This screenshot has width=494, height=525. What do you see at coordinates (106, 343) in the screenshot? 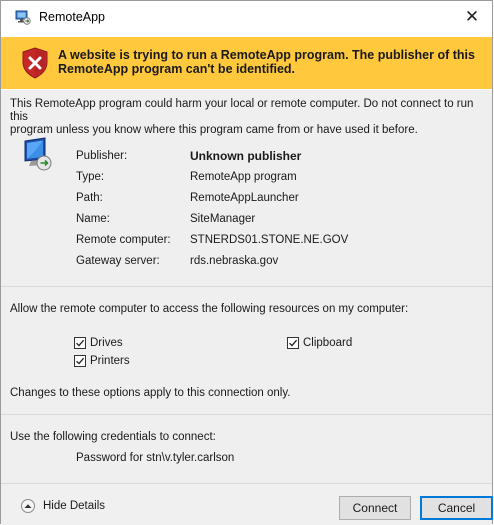
I see `drives-label: Drives` at bounding box center [106, 343].